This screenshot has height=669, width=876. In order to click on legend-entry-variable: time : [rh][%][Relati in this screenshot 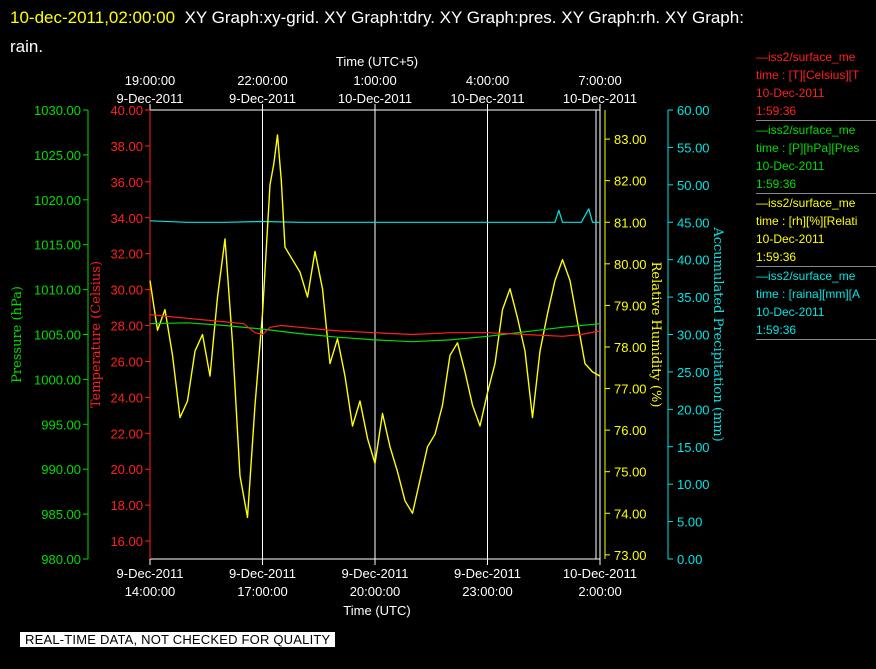, I will do `click(807, 221)`.